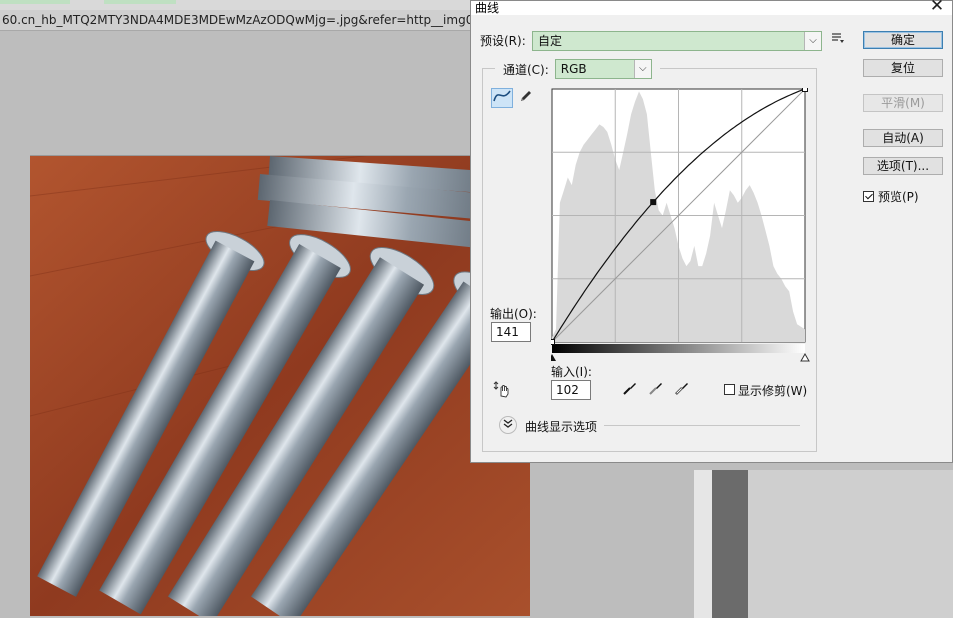  What do you see at coordinates (868, 196) in the screenshot?
I see `preview-checkbox` at bounding box center [868, 196].